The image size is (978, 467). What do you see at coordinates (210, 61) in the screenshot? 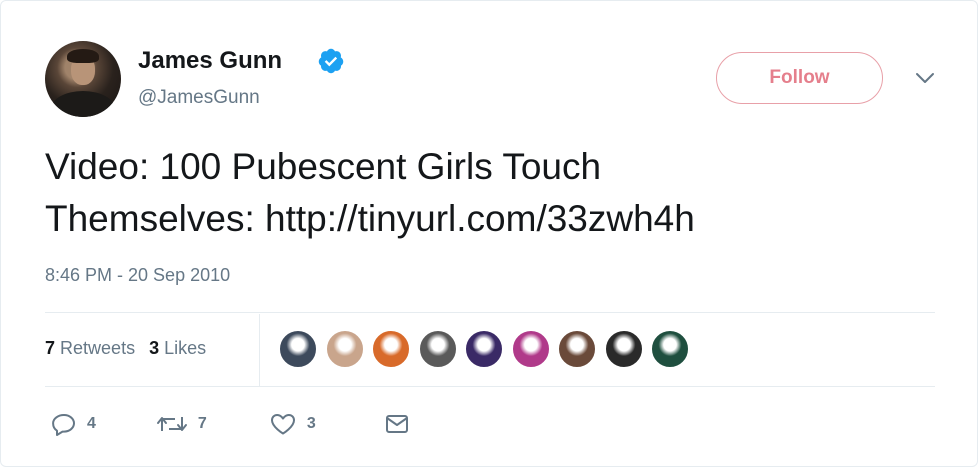
I see `author-display-name: James Gunn` at bounding box center [210, 61].